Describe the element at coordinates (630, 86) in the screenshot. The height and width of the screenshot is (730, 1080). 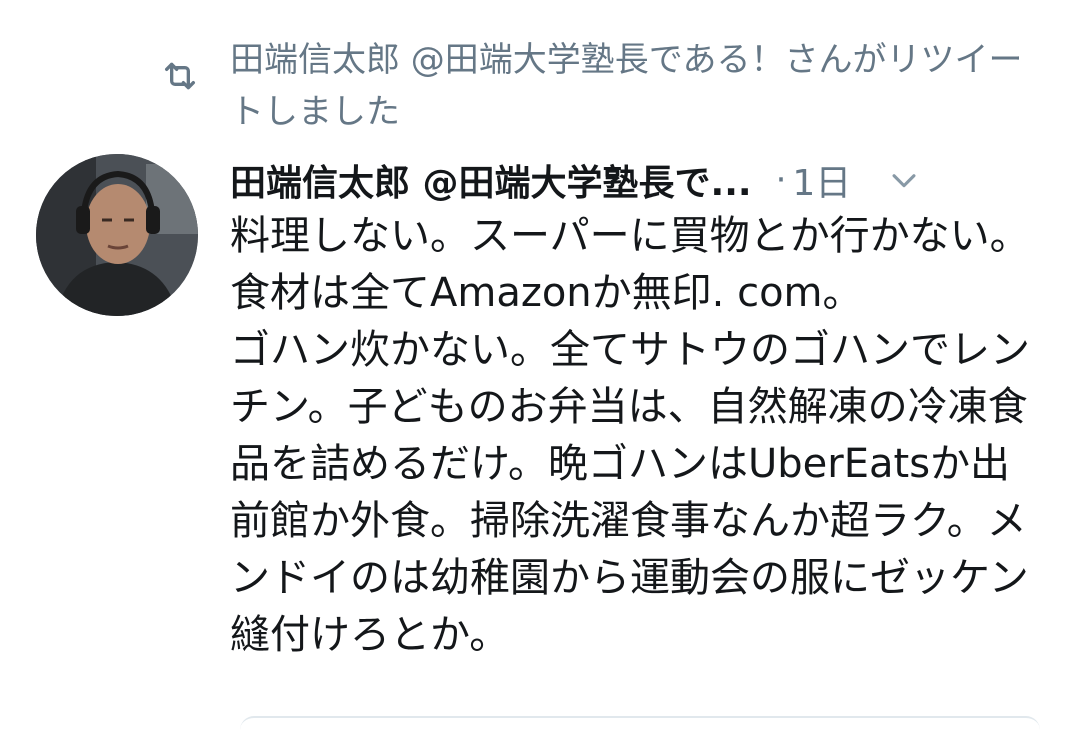
I see `retweet-label: 田端信太郎 @田端大学塾長である！さんがリツイートしました` at that location.